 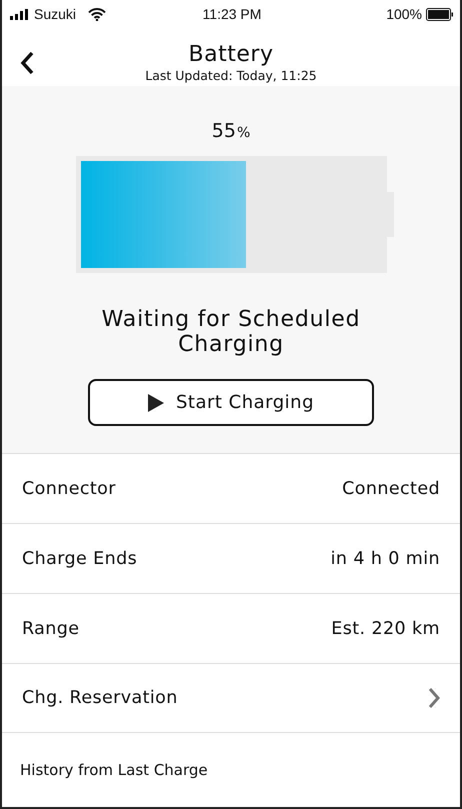 I want to click on row-value: Est. 220 km, so click(x=385, y=628).